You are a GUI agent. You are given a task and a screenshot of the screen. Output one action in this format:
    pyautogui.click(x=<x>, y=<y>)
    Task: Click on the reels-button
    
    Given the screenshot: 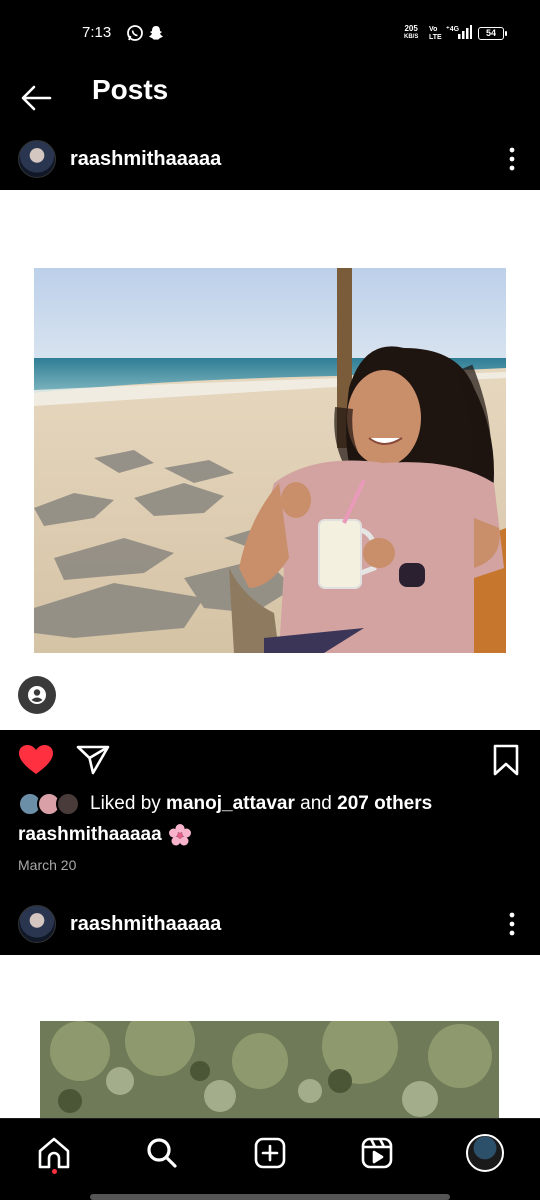 What is the action you would take?
    pyautogui.click(x=377, y=1153)
    